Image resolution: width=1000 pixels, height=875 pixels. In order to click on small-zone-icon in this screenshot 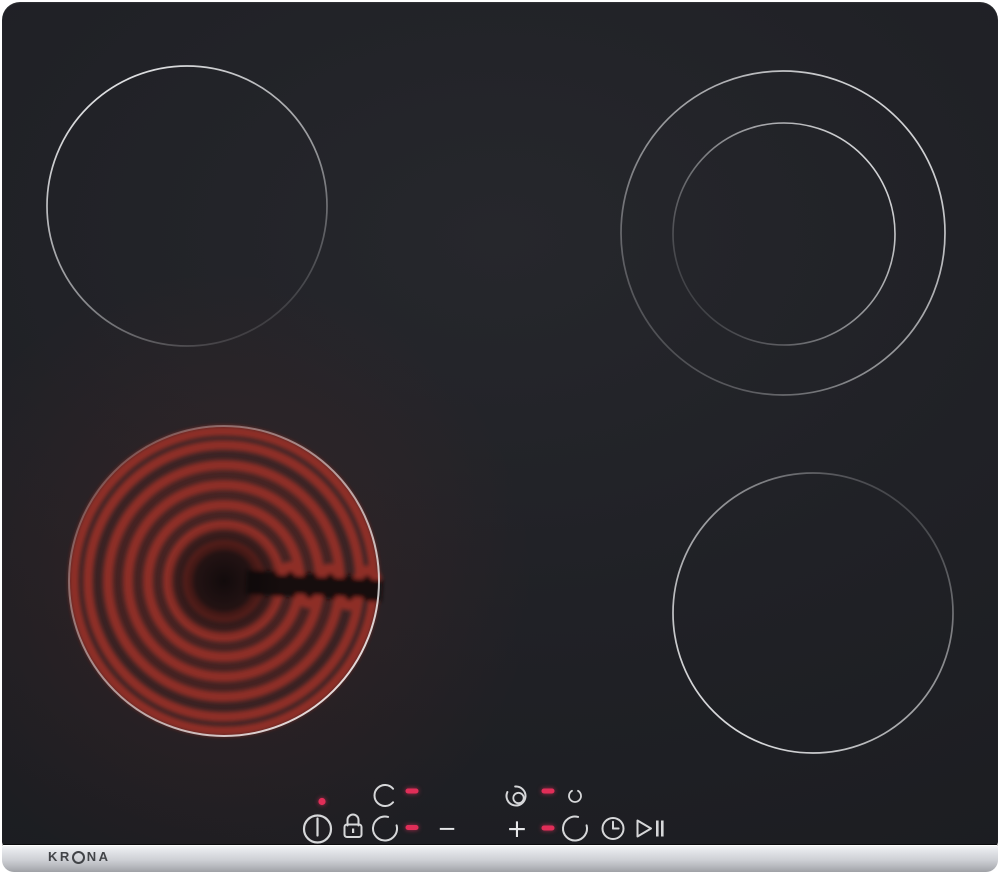, I will do `click(575, 796)`.